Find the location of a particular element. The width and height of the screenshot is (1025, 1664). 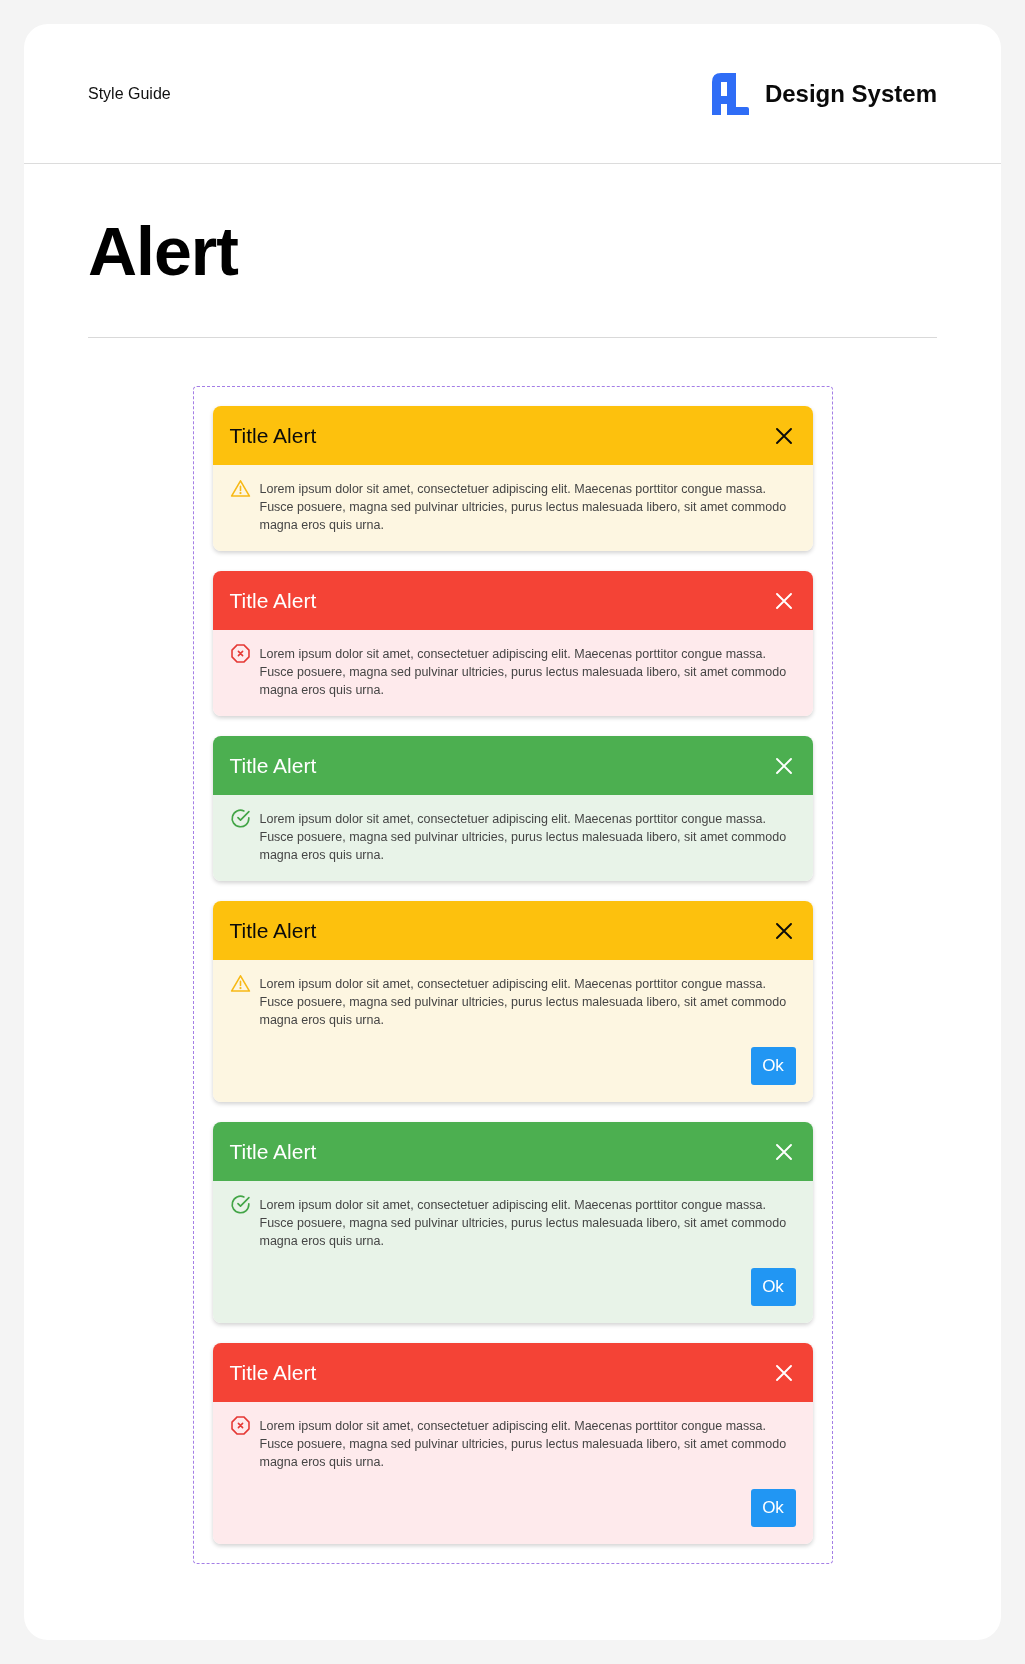

section-label: Style Guide is located at coordinates (129, 93).